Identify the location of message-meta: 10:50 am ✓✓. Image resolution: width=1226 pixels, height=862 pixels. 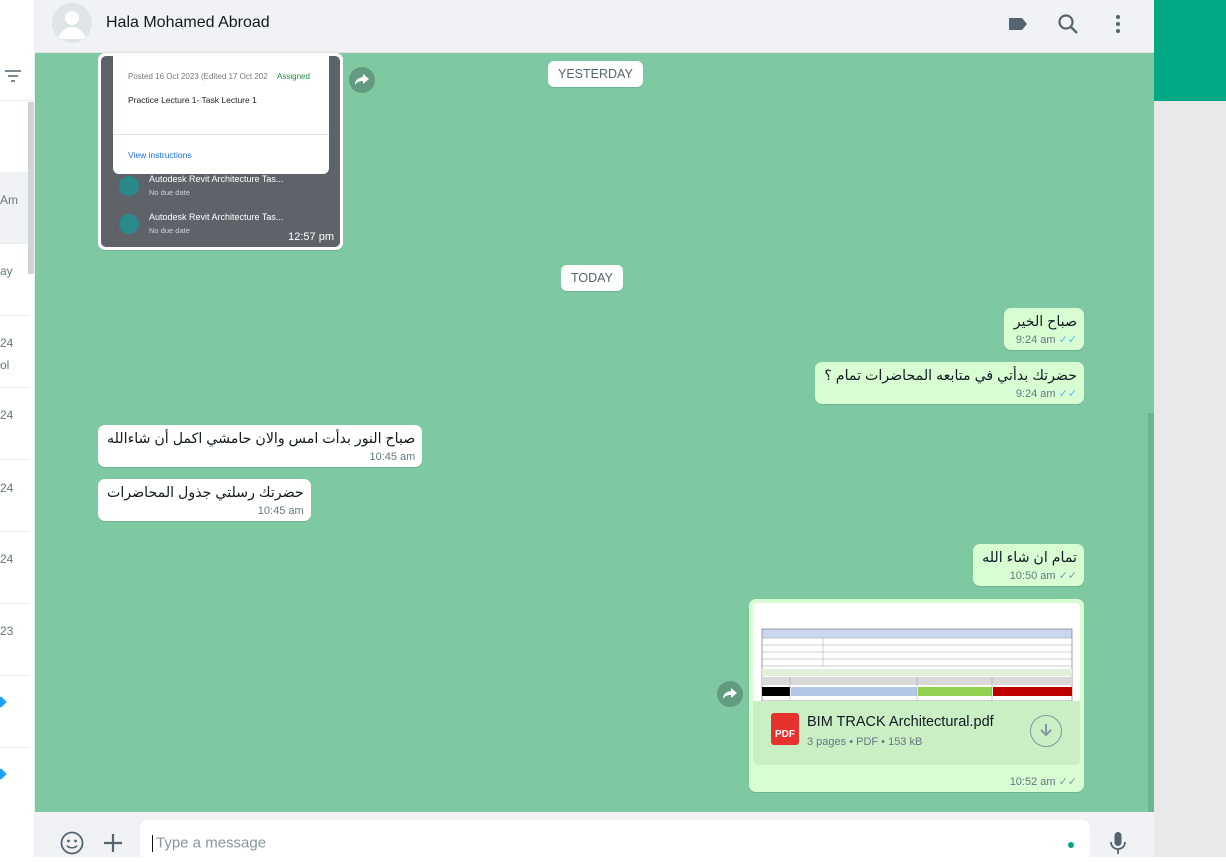
(1043, 575).